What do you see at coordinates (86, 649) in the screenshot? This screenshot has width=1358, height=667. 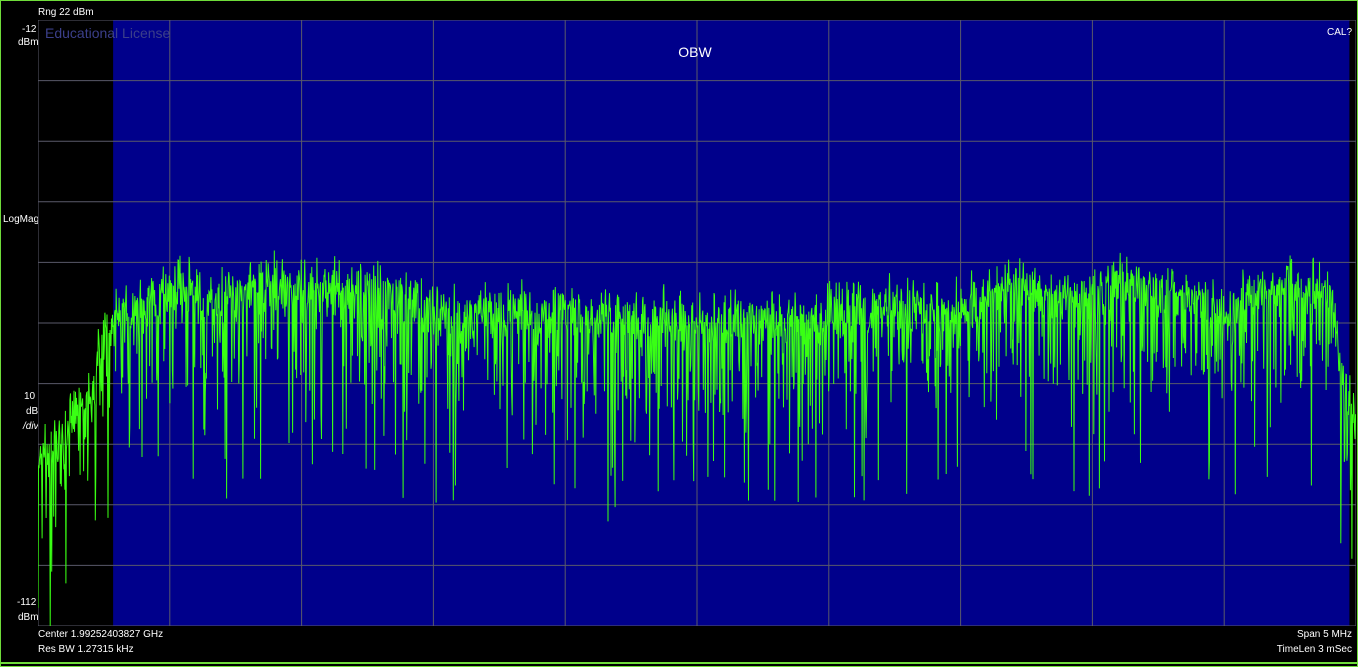 I see `res-bw-label: Res BW 1.27315 kHz` at bounding box center [86, 649].